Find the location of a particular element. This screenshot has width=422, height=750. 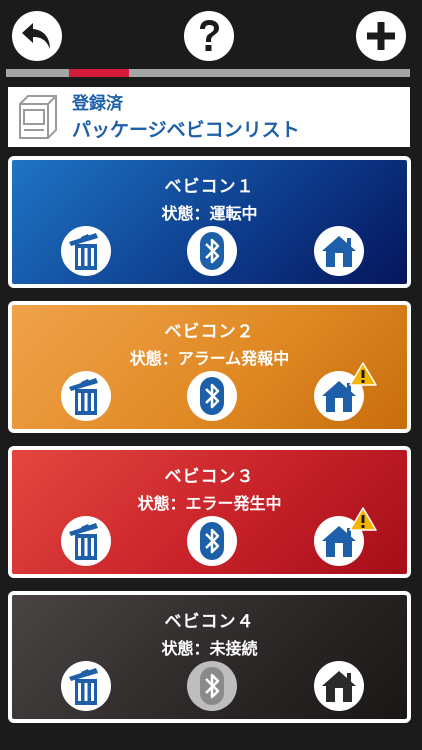

add-button is located at coordinates (381, 36).